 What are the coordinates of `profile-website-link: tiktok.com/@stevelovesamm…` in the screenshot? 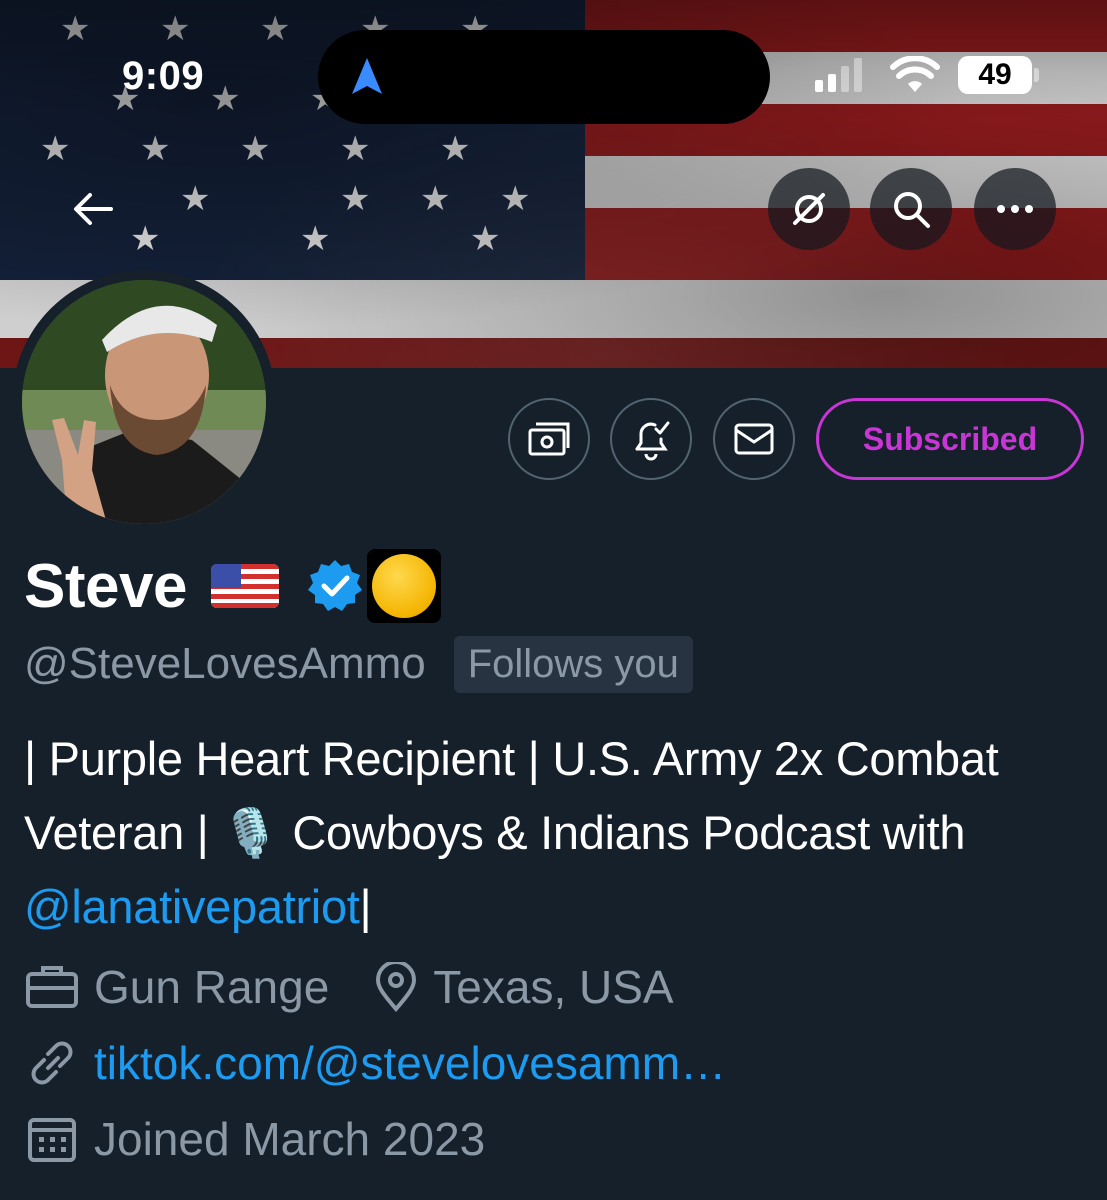 It's located at (410, 1063).